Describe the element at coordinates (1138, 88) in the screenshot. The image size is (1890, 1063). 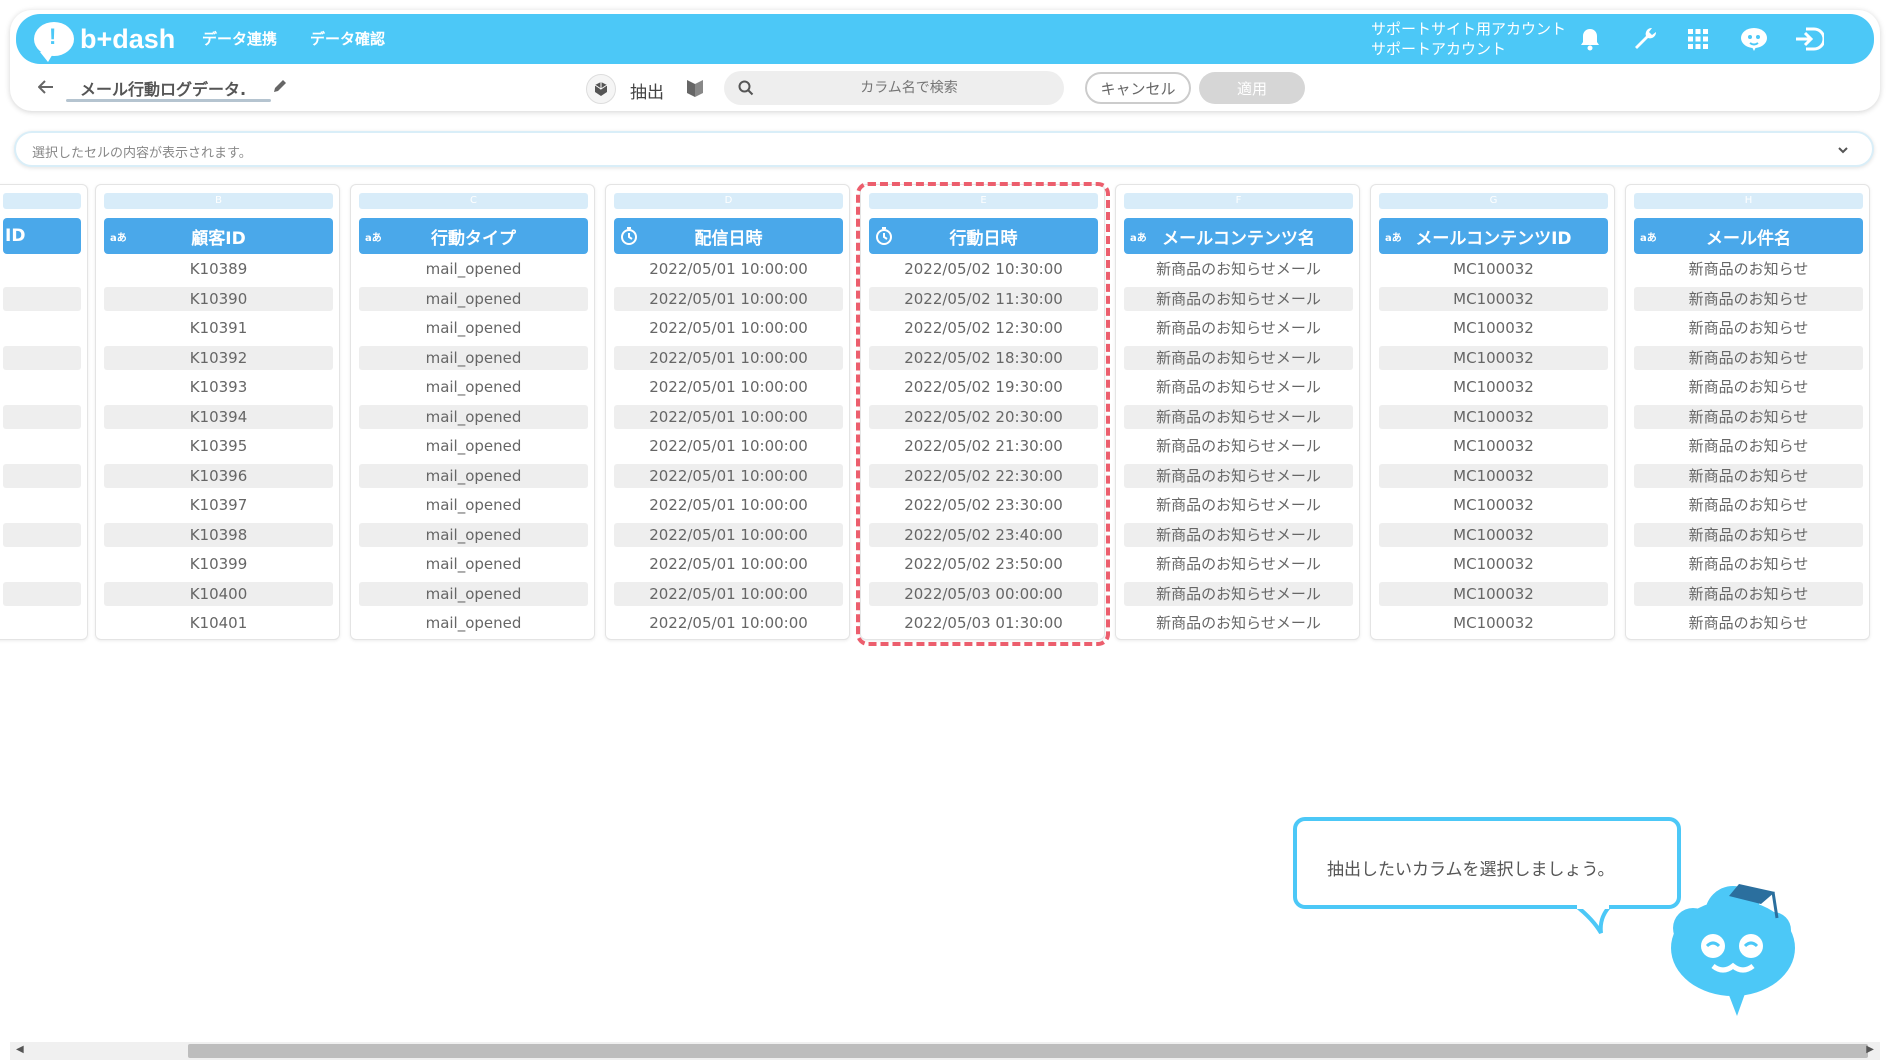
I see `cancel-button: キャンセル` at that location.